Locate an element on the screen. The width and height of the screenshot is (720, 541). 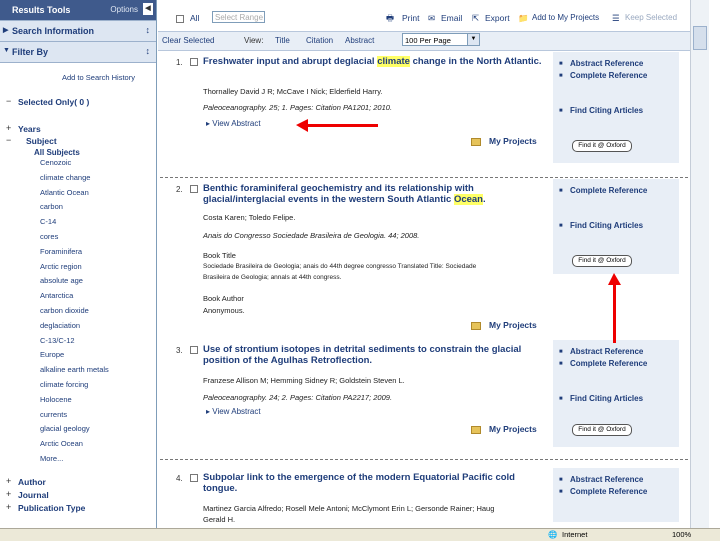
subject-item: Foraminifera is located at coordinates (74, 252).